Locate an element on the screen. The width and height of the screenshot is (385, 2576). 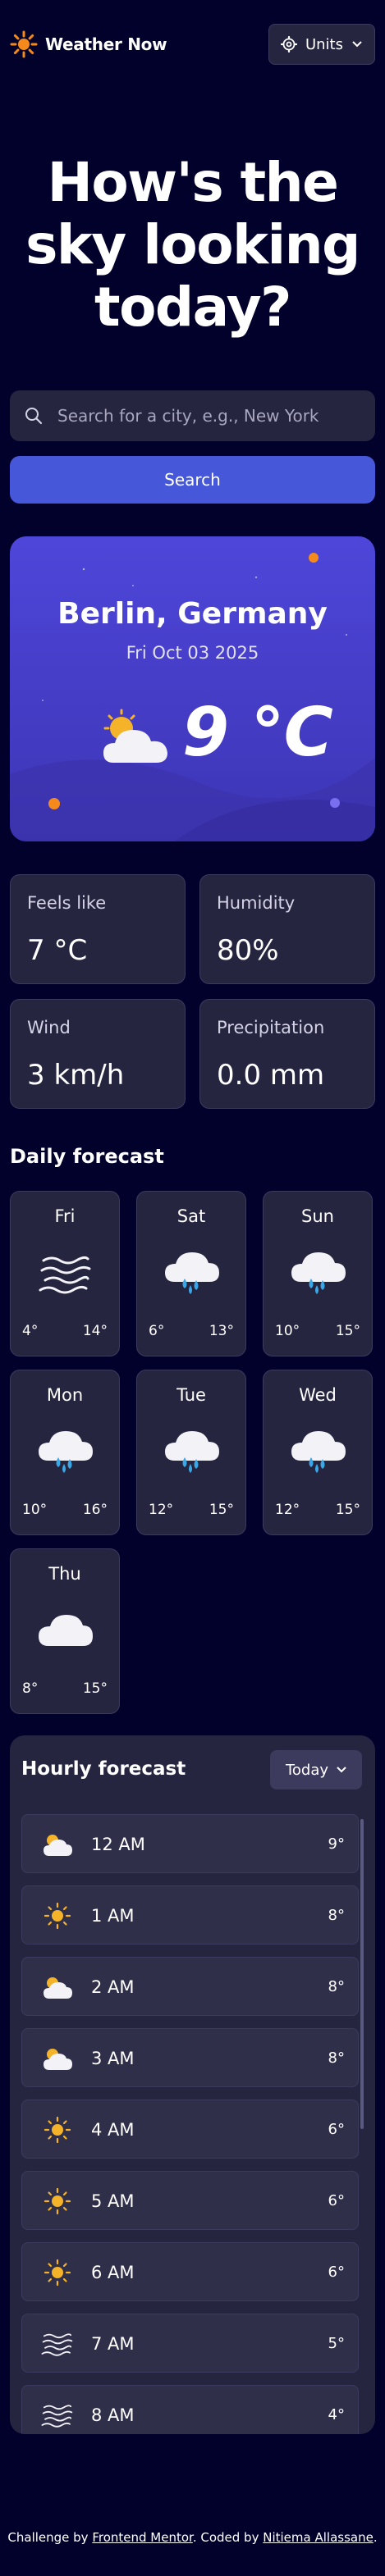
stat-wind: Wind 3 km/h is located at coordinates (98, 1054).